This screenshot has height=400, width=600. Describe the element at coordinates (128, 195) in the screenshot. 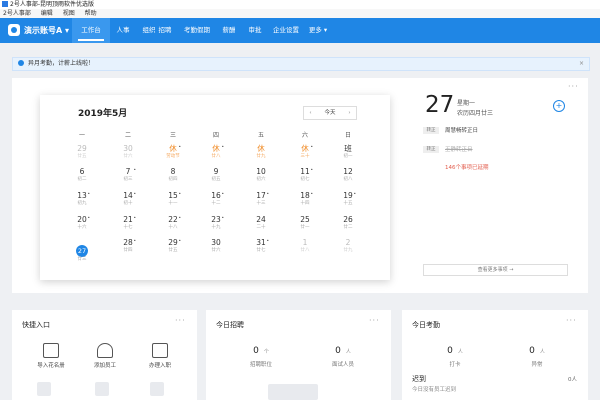

I see `day-number: 14` at that location.